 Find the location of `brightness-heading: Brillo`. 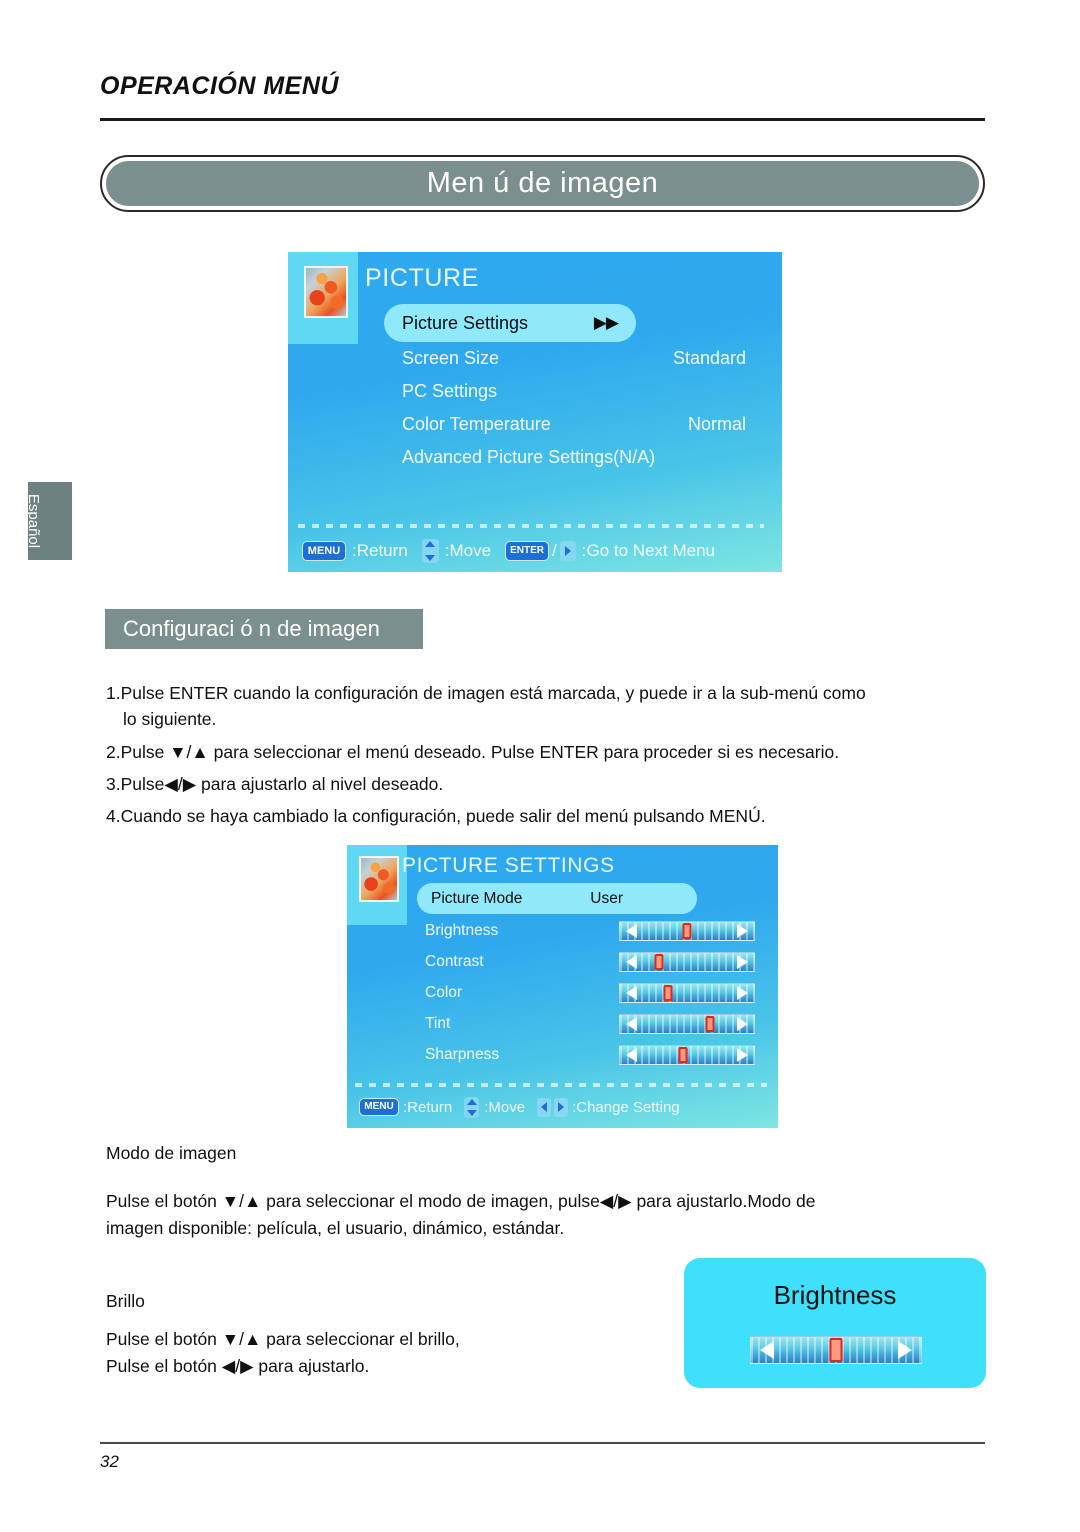

brightness-heading: Brillo is located at coordinates (125, 1301).